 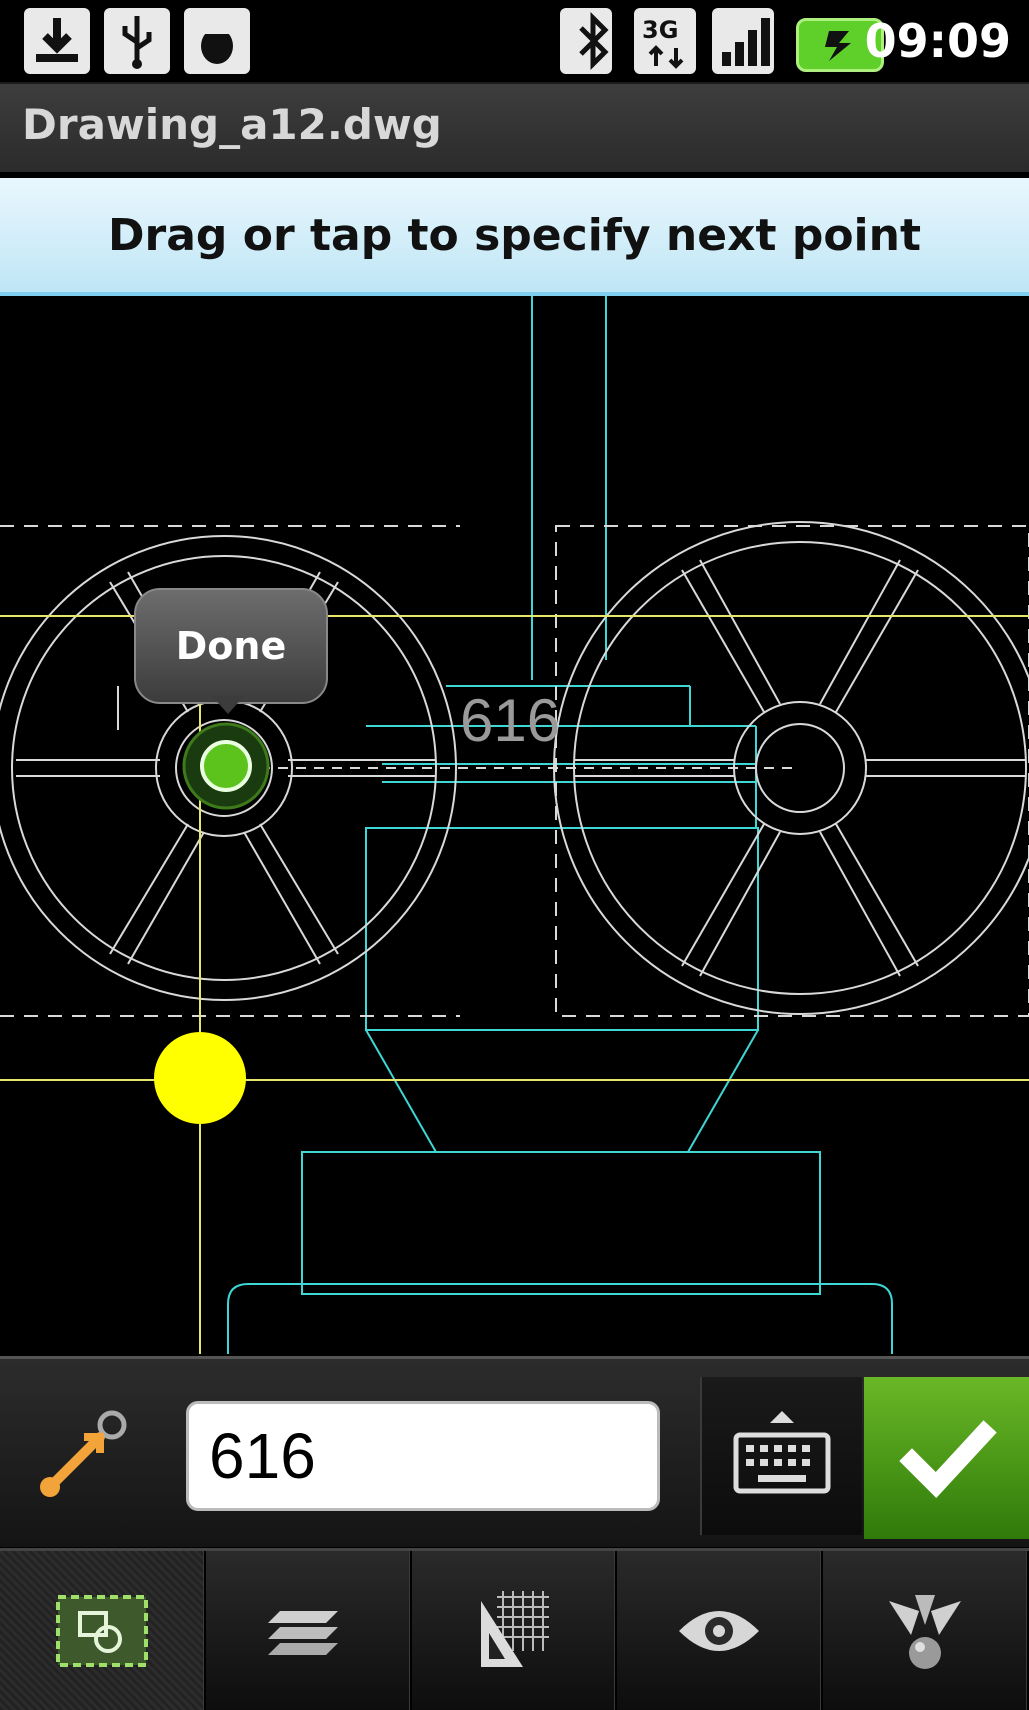 What do you see at coordinates (228, 705) in the screenshot?
I see `tooltip-pointer` at bounding box center [228, 705].